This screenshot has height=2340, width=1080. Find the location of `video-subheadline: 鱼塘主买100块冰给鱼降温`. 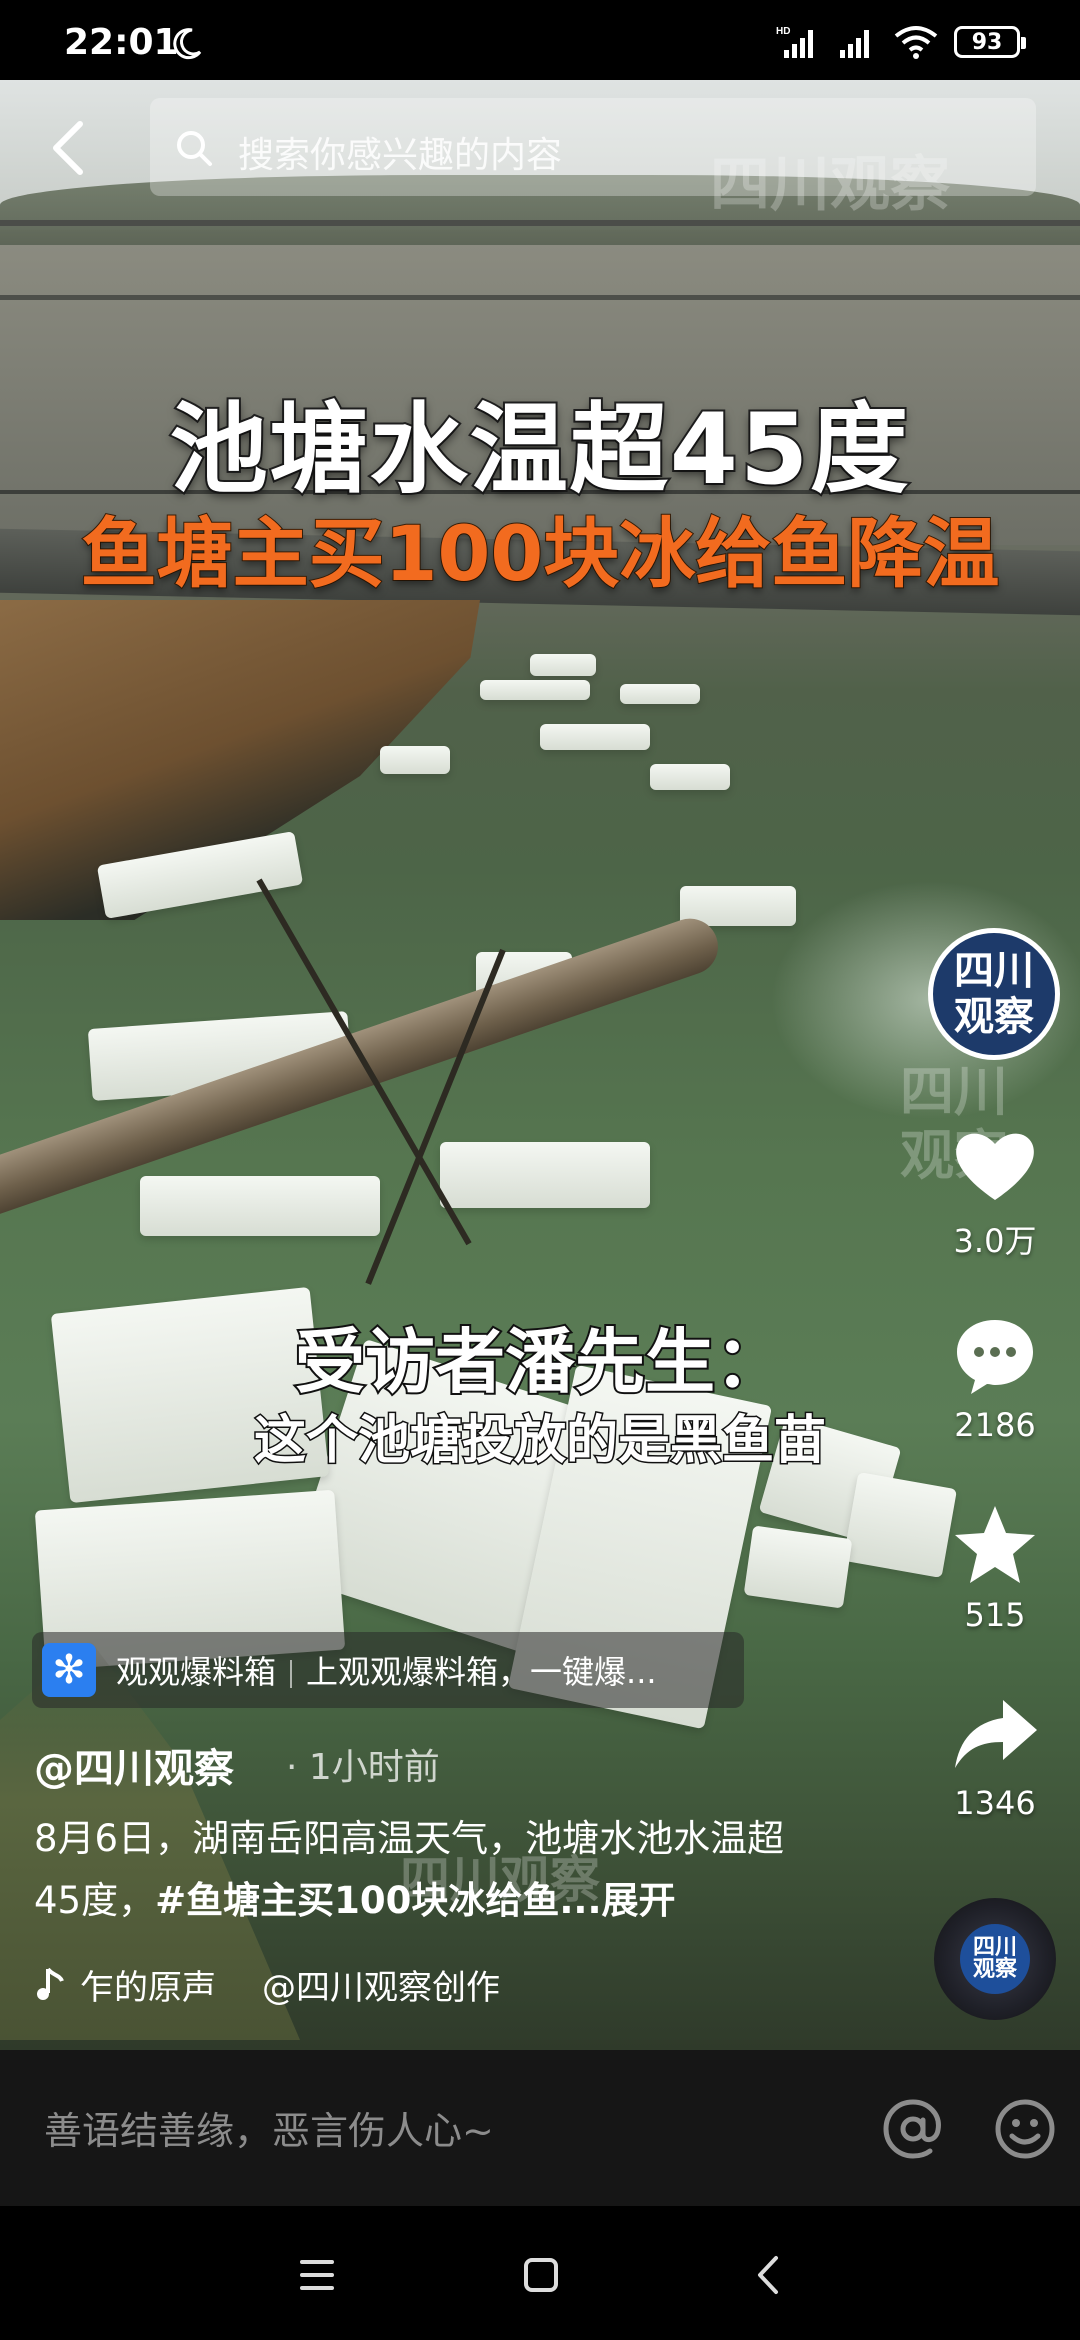

video-subheadline: 鱼塘主买100块冰给鱼降温 is located at coordinates (540, 553).